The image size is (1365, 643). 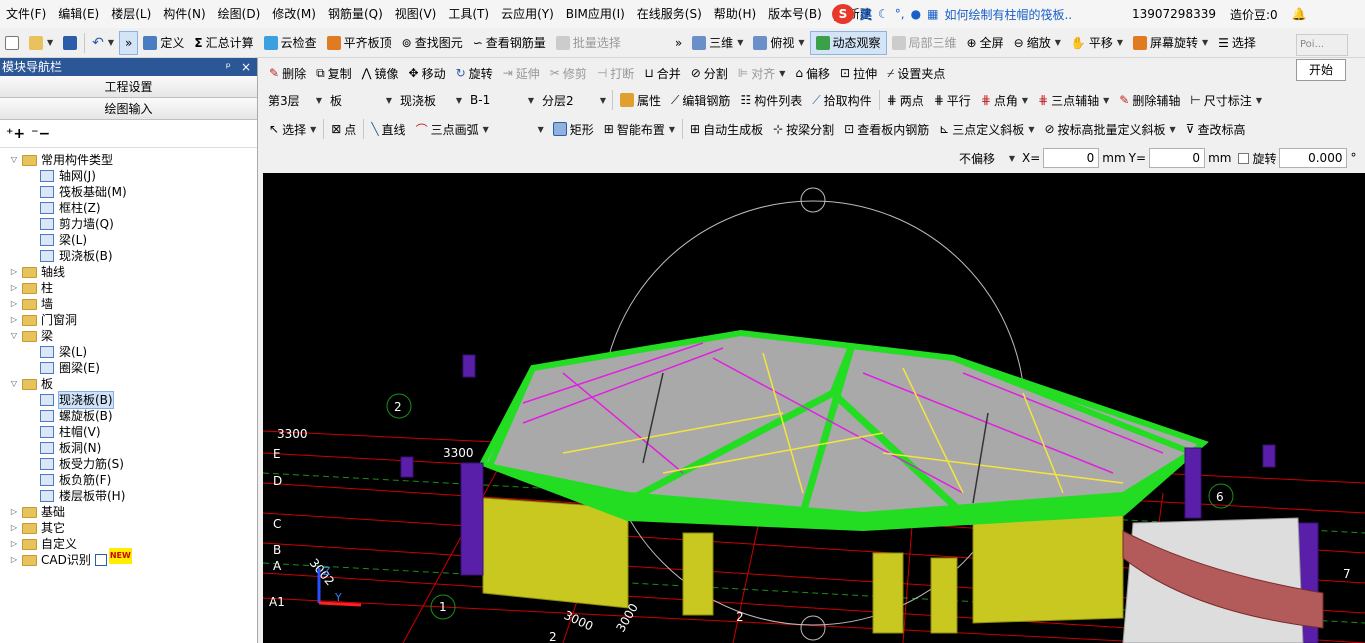 I want to click on offset-mode-select: 不偏移 ▼, so click(x=987, y=158).